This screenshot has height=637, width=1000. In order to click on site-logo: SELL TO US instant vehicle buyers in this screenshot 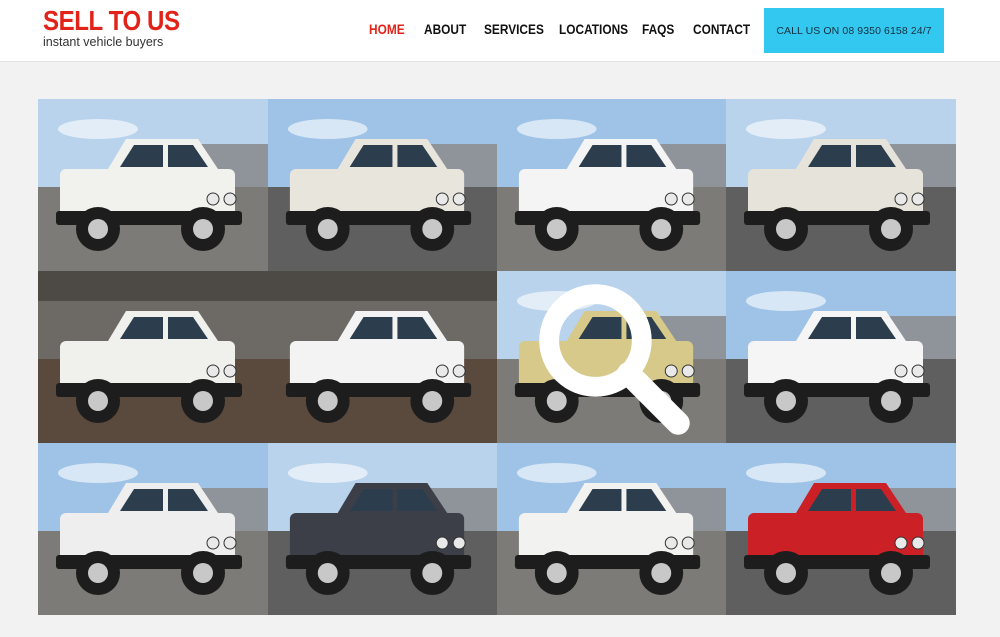, I will do `click(122, 27)`.